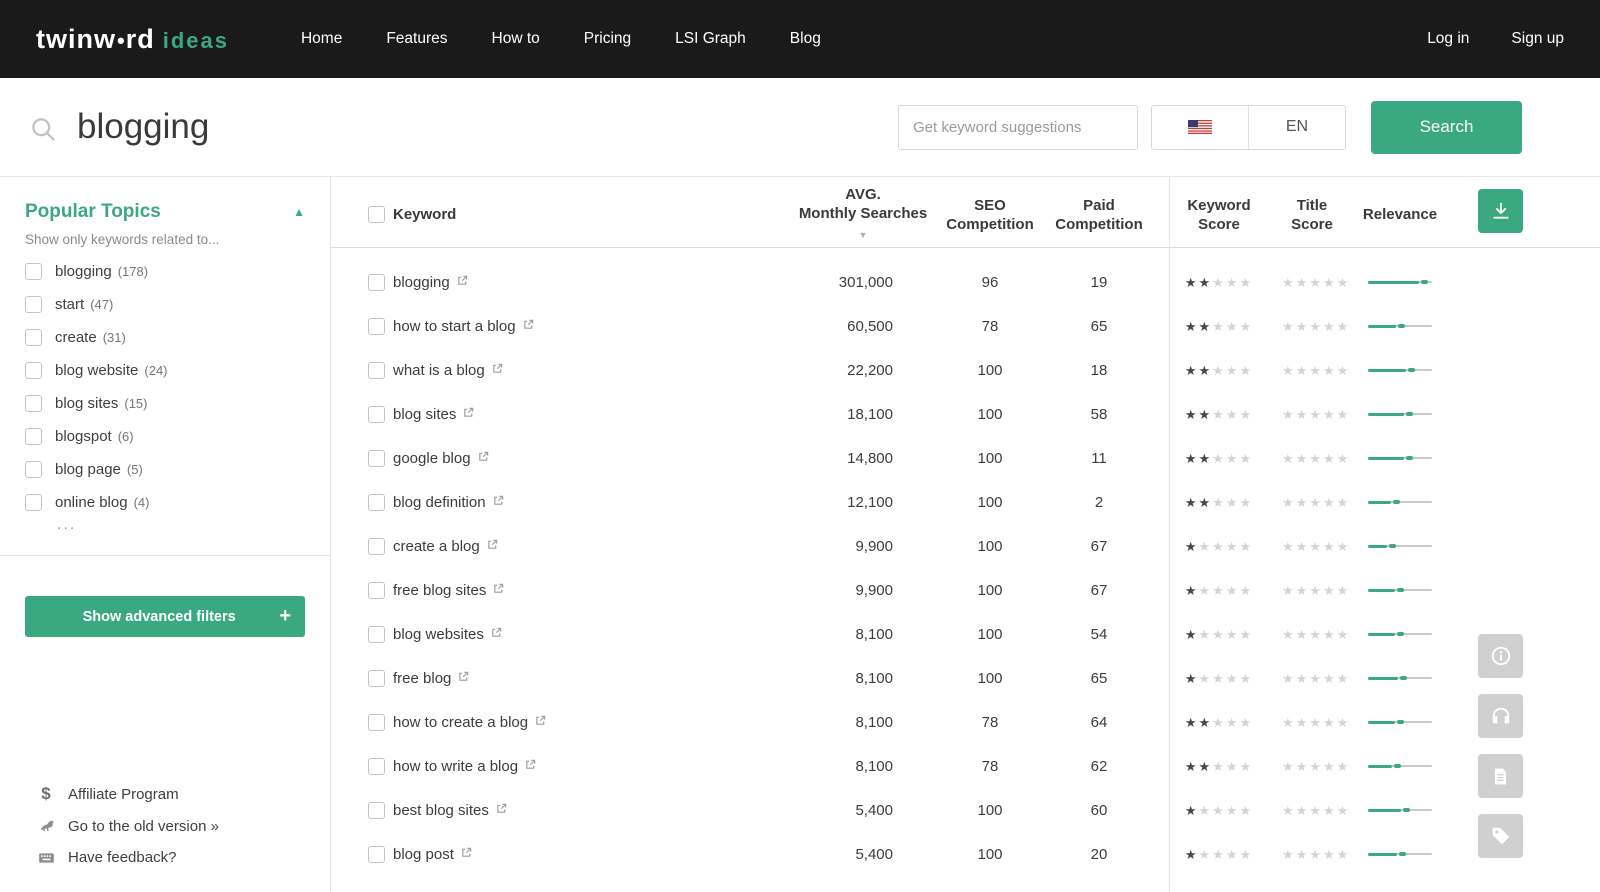 This screenshot has height=892, width=1600. What do you see at coordinates (469, 722) in the screenshot?
I see `keyword-link: how to create a blog` at bounding box center [469, 722].